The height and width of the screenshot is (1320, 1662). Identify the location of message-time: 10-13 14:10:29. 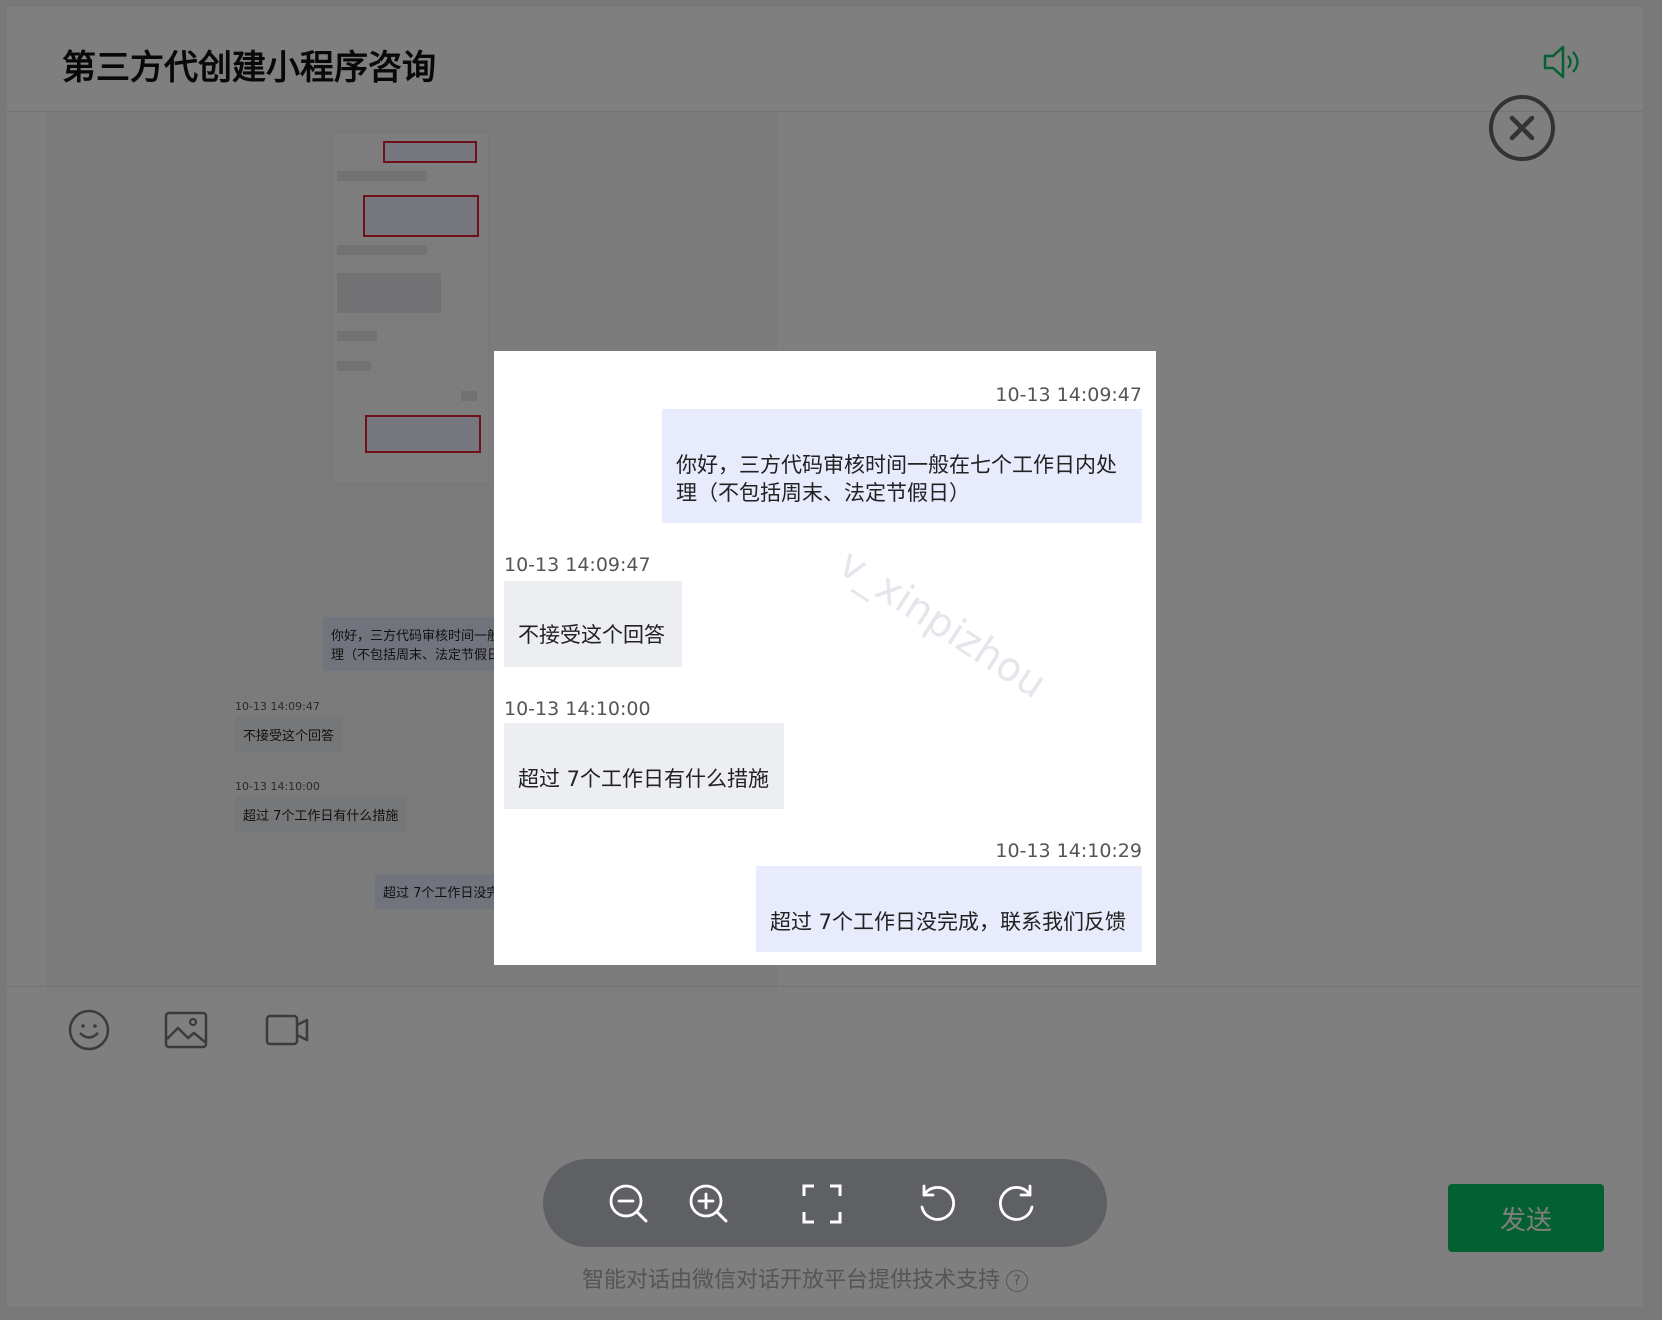
(1068, 851).